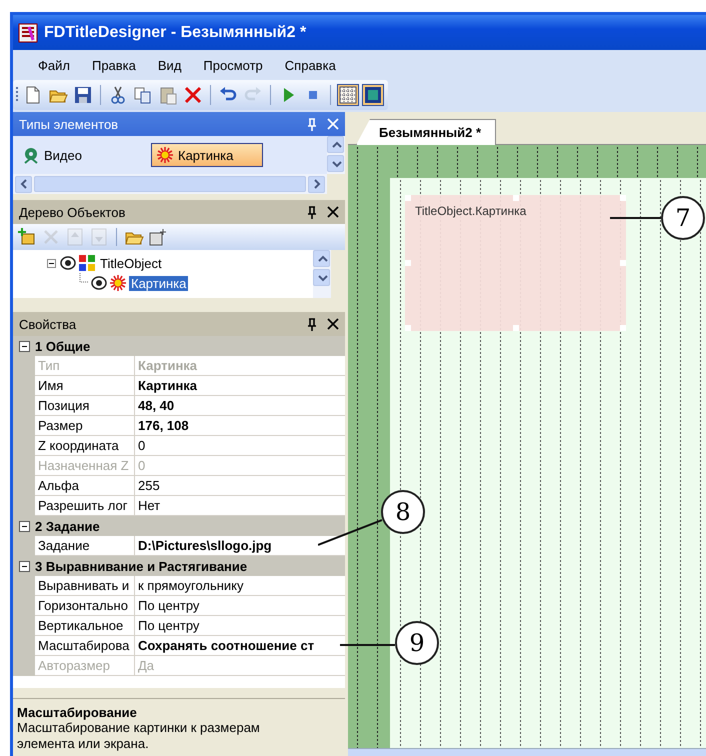 This screenshot has width=706, height=756. I want to click on property-name: Вертикальное, so click(85, 626).